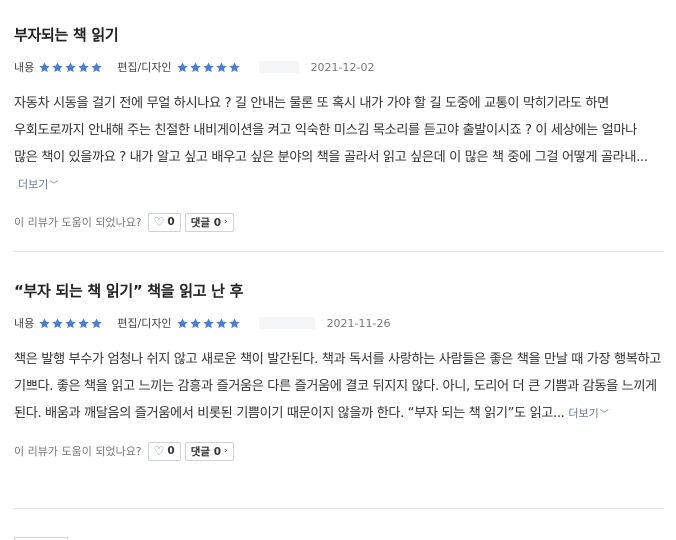 This screenshot has width=676, height=540. What do you see at coordinates (342, 67) in the screenshot?
I see `review-date: 2021-12-02` at bounding box center [342, 67].